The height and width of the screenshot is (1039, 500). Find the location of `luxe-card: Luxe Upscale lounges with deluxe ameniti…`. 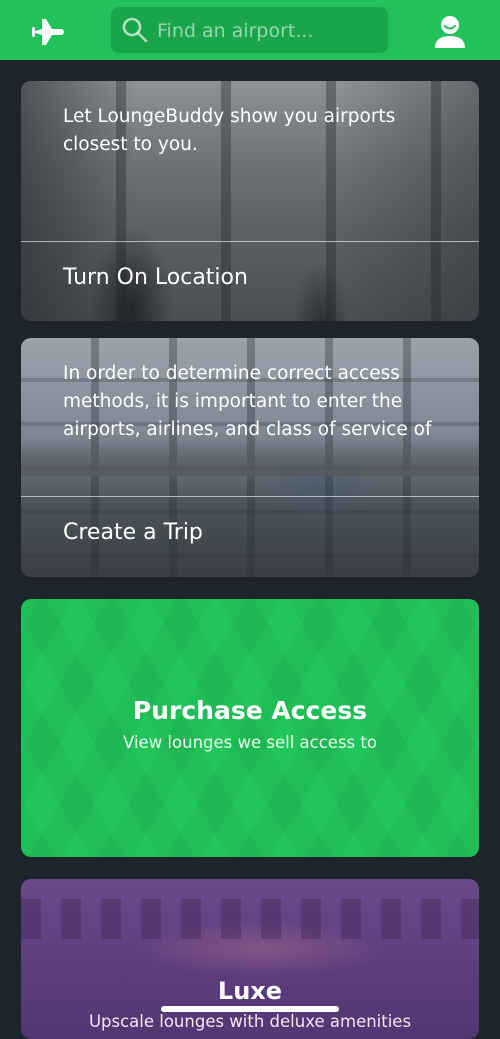

luxe-card: Luxe Upscale lounges with deluxe ameniti… is located at coordinates (250, 959).